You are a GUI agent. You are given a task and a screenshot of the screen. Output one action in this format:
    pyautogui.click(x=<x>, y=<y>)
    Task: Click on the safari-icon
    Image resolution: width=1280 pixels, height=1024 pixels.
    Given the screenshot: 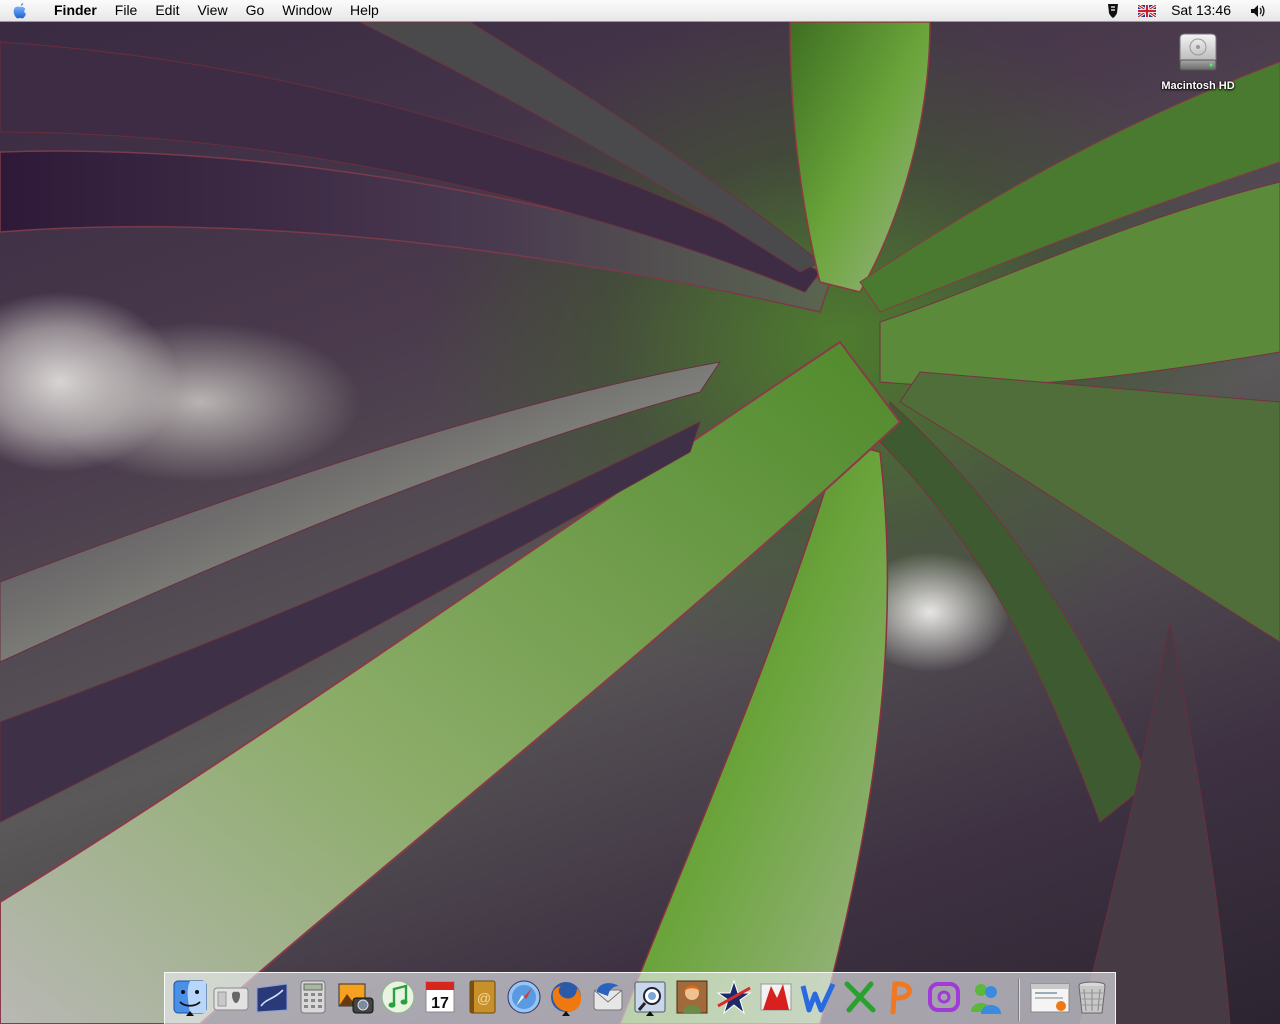 What is the action you would take?
    pyautogui.click(x=524, y=997)
    